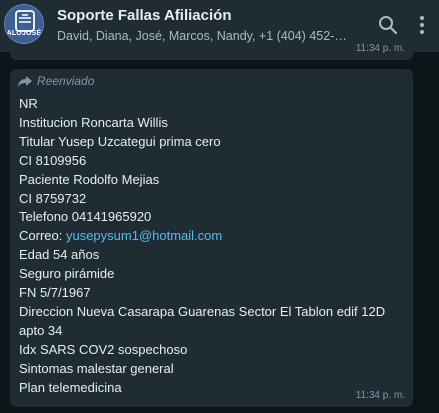 The height and width of the screenshot is (413, 439). Describe the element at coordinates (53, 198) in the screenshot. I see `message-line: CI 8759732` at that location.